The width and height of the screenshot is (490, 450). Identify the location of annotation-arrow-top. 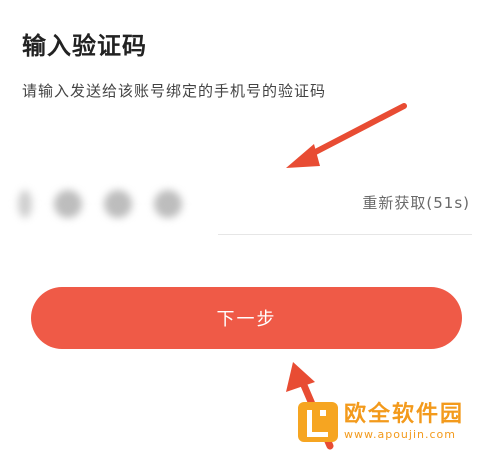
(346, 135).